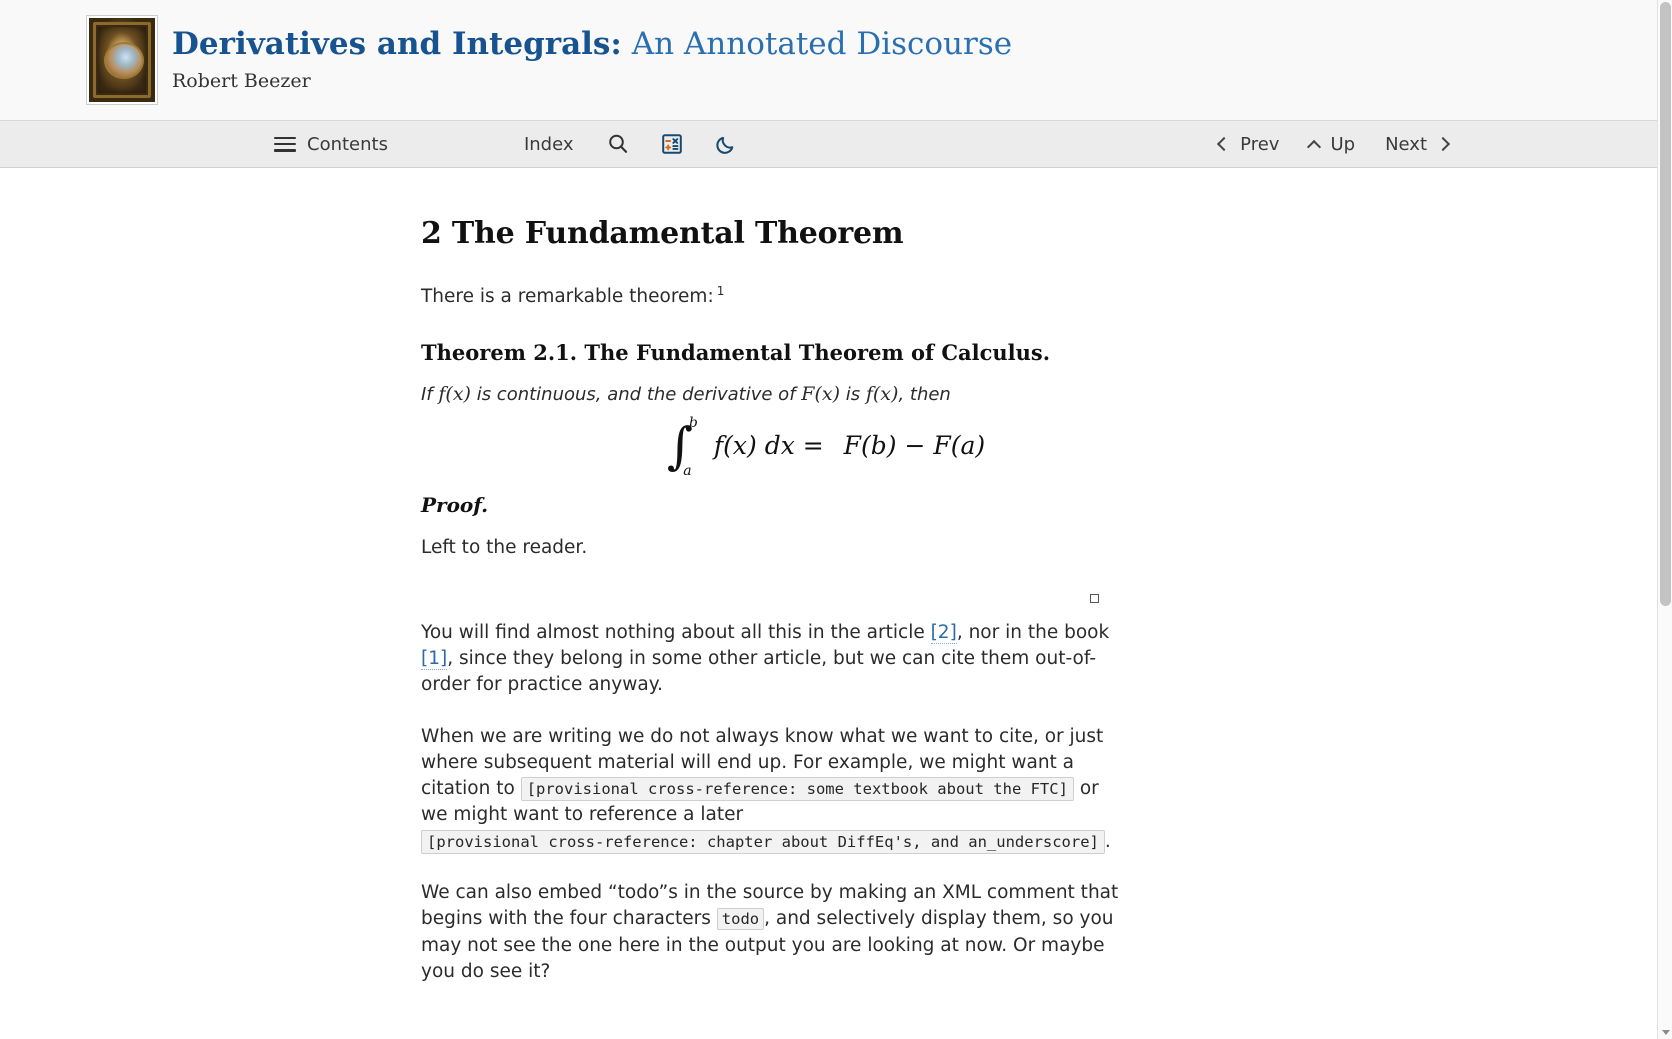  What do you see at coordinates (826, 447) in the screenshot?
I see `display-equation: ∫ b a f(x) dx = F(b) − F(a)` at bounding box center [826, 447].